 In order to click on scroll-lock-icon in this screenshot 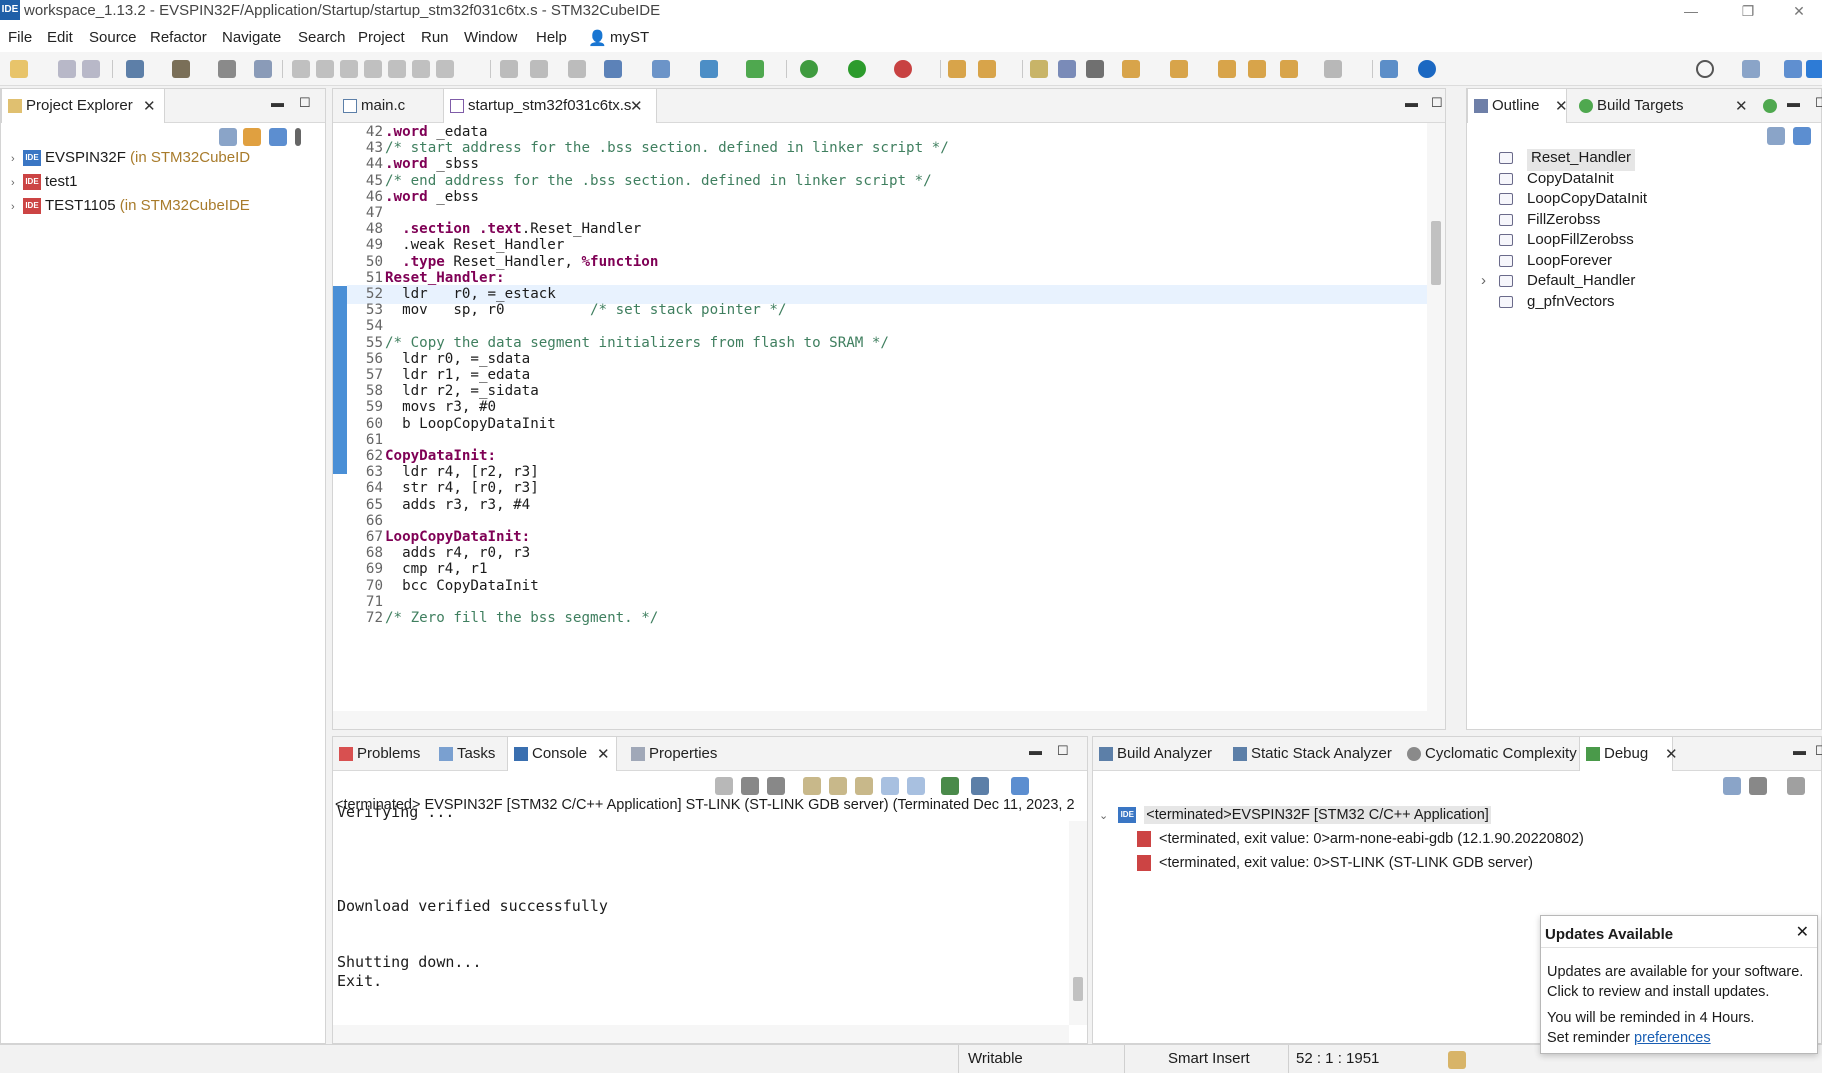, I will do `click(838, 786)`.